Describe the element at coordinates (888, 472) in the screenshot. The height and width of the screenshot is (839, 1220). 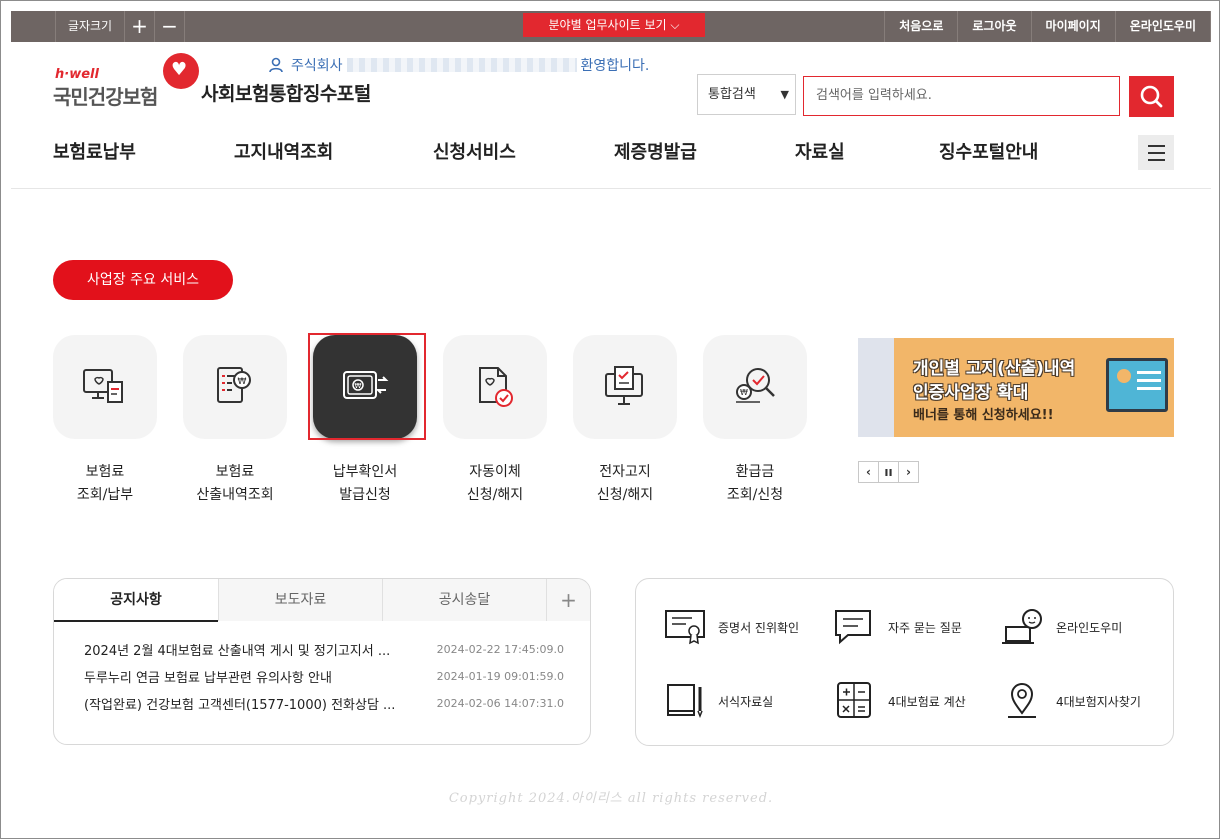
I see `banner-pause-button: ıı` at that location.